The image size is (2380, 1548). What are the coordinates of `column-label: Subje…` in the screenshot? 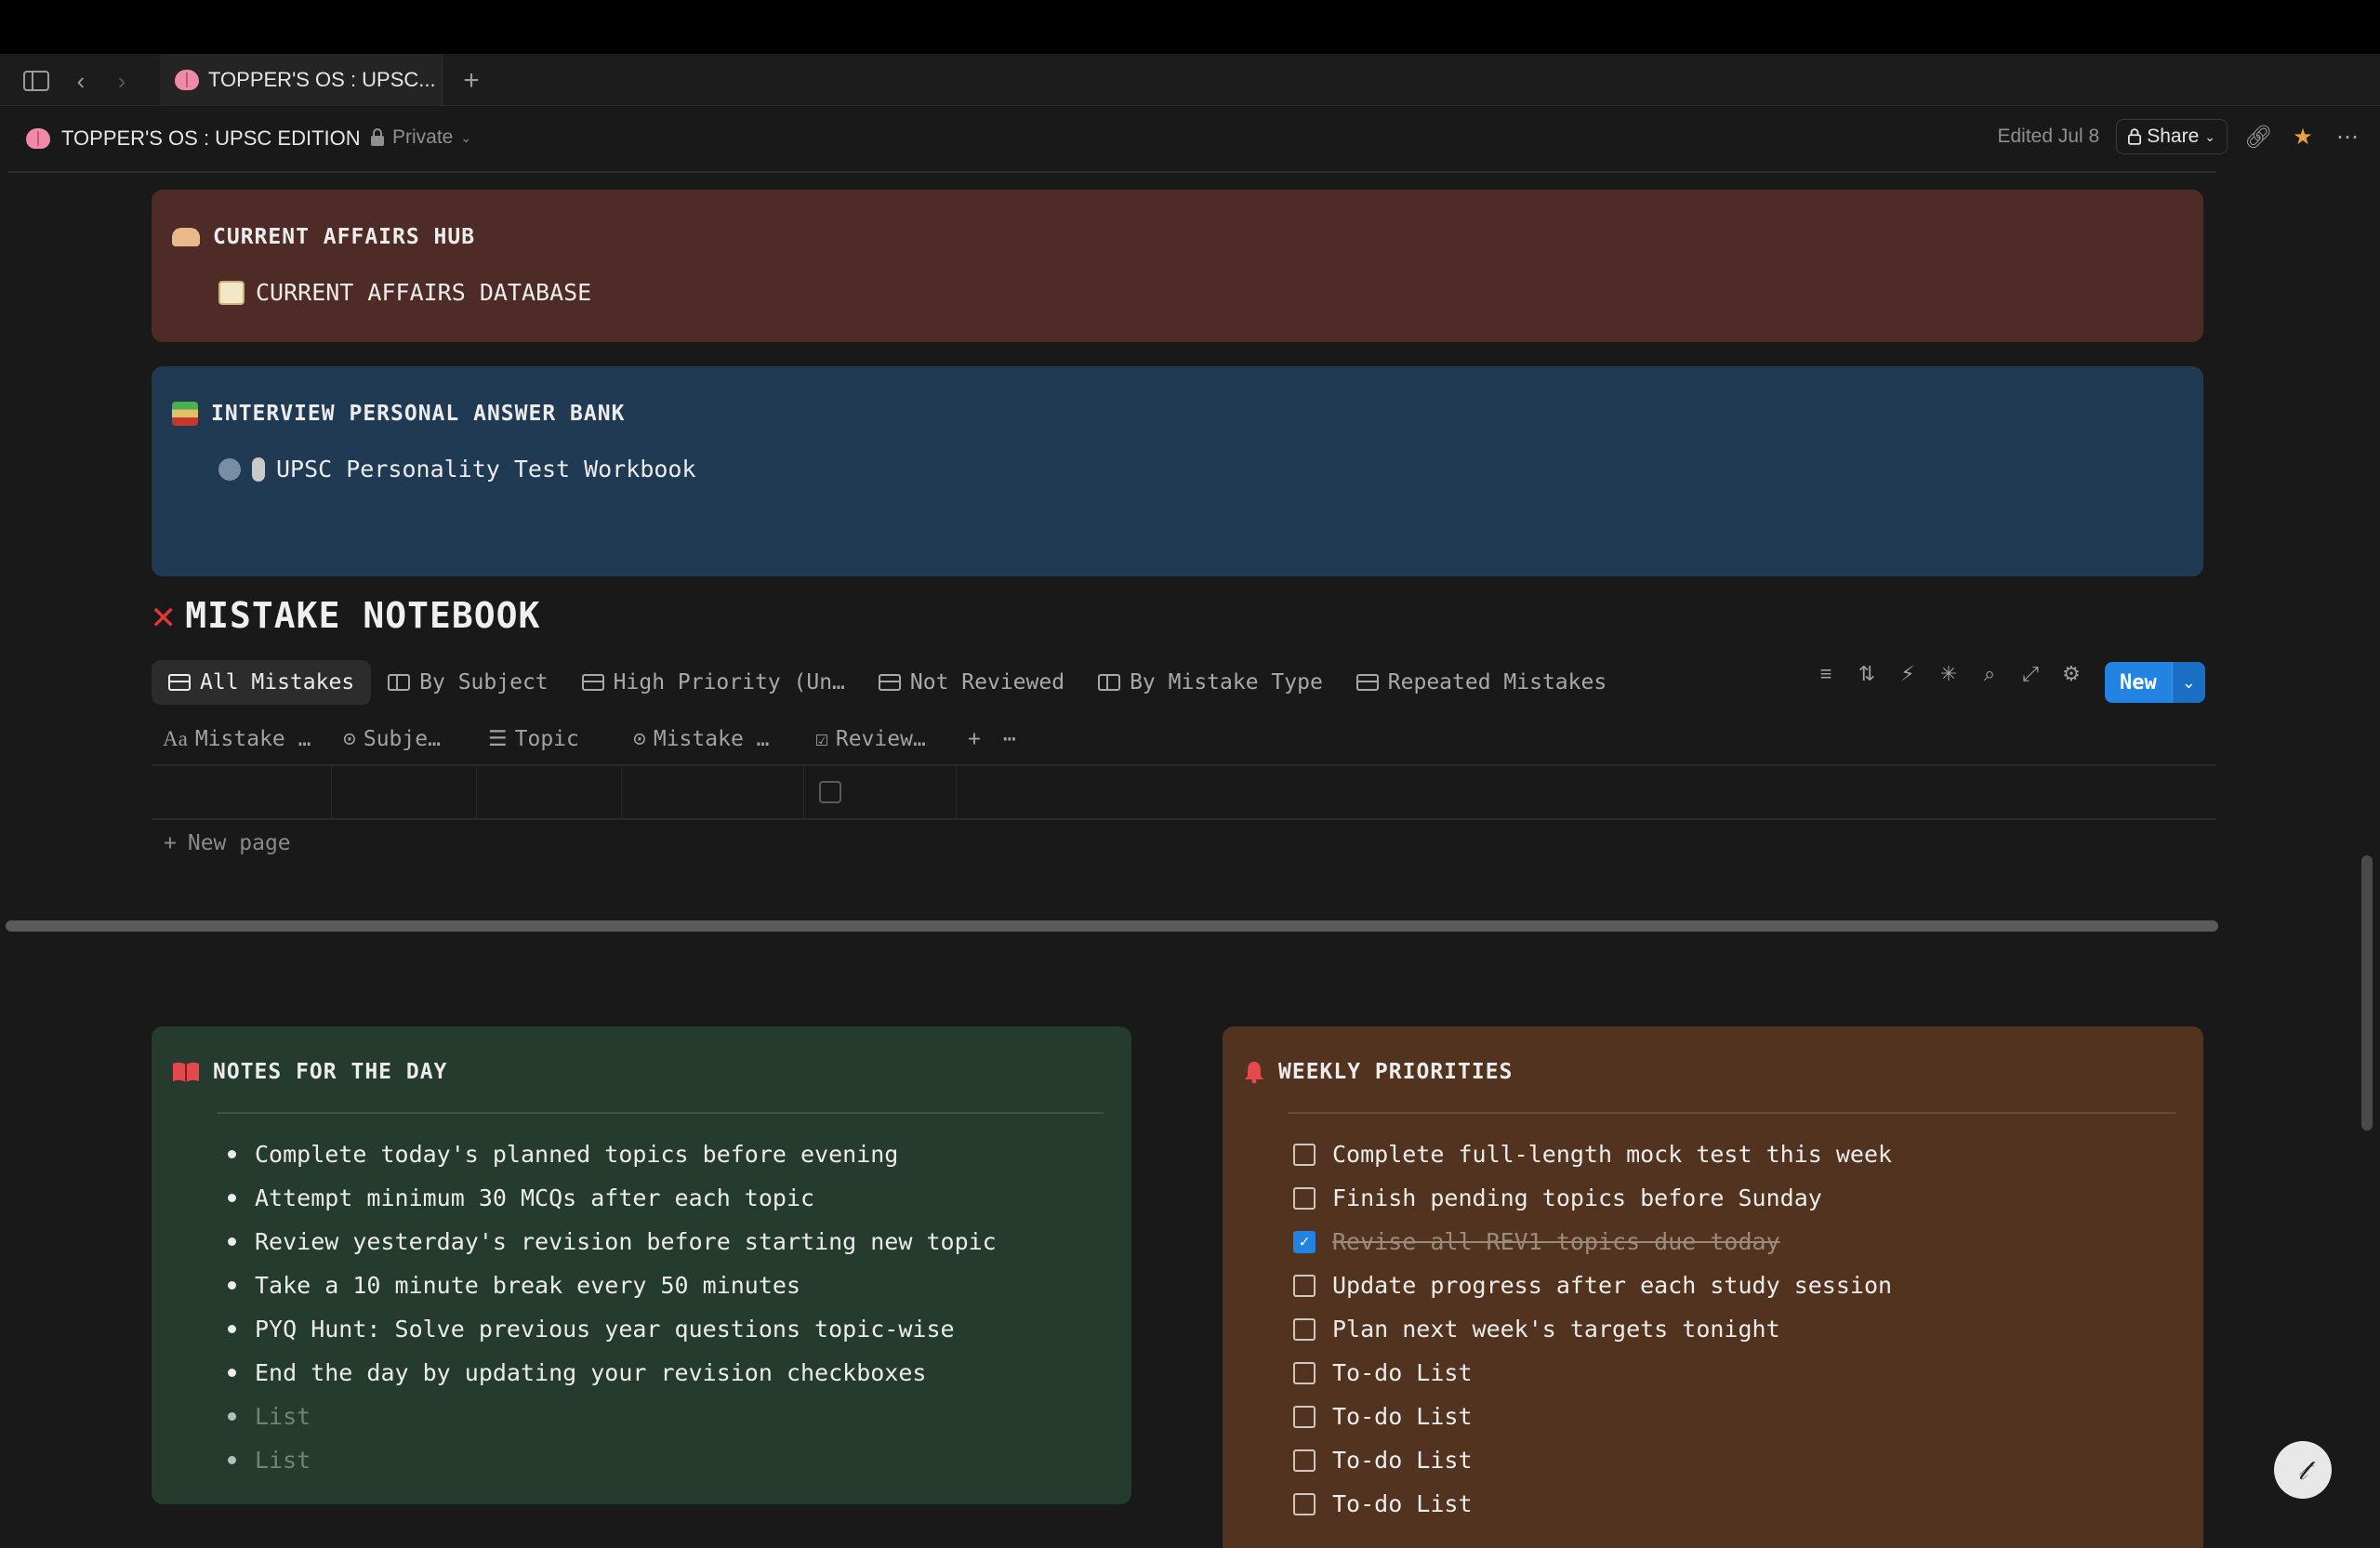 It's located at (402, 739).